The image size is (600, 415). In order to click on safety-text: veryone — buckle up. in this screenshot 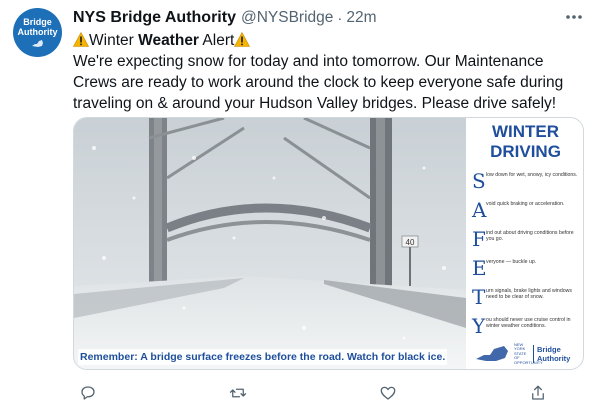, I will do `click(511, 262)`.